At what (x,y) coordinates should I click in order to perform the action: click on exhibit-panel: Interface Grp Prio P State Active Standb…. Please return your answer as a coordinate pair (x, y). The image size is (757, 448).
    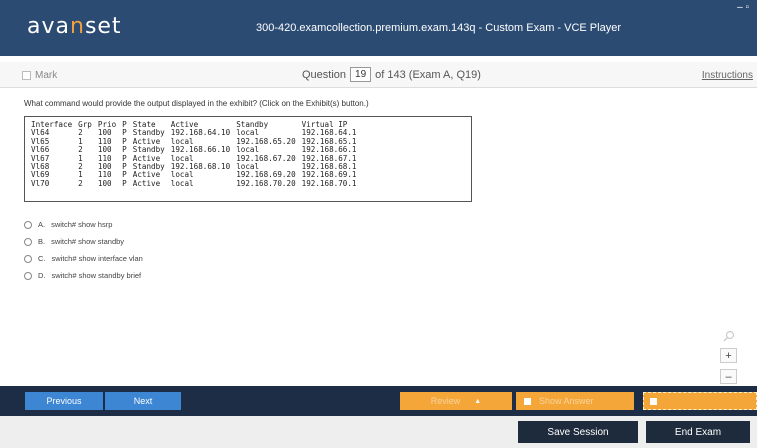
    Looking at the image, I should click on (248, 159).